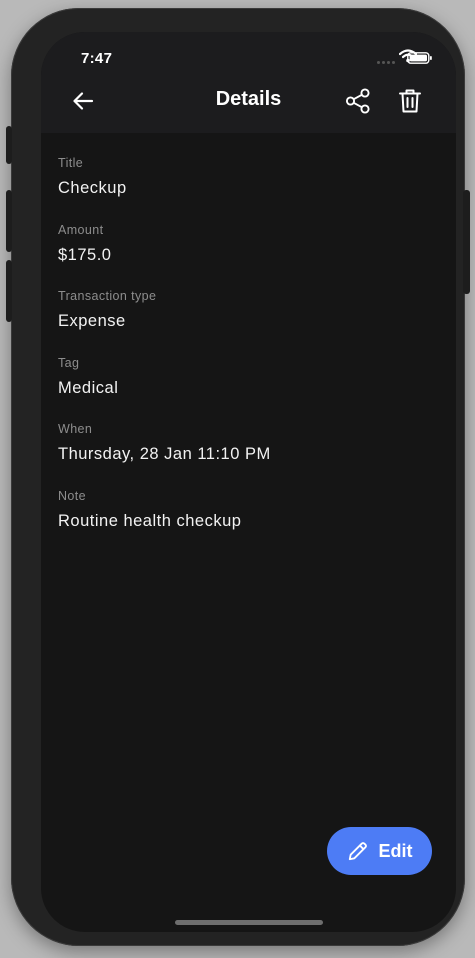 The image size is (475, 958). I want to click on field-label: Tag, so click(69, 362).